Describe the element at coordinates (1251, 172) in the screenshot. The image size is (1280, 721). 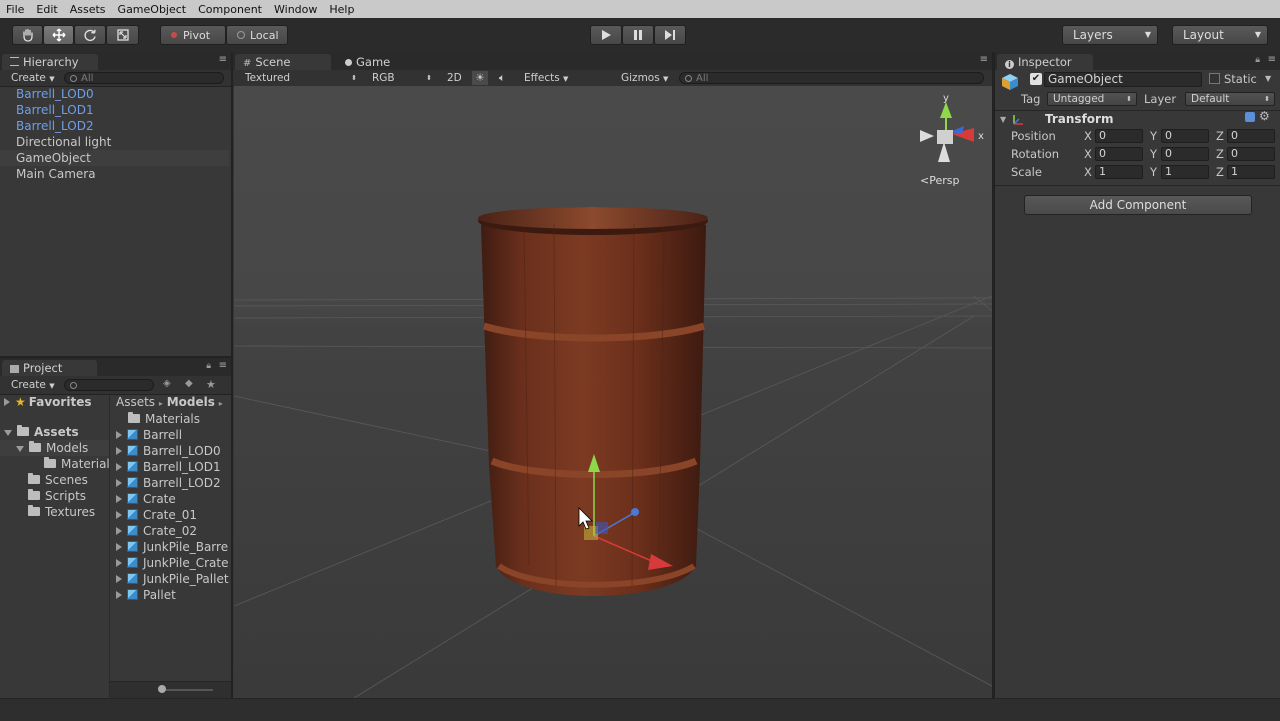
I see `scale-z-field: 1` at that location.